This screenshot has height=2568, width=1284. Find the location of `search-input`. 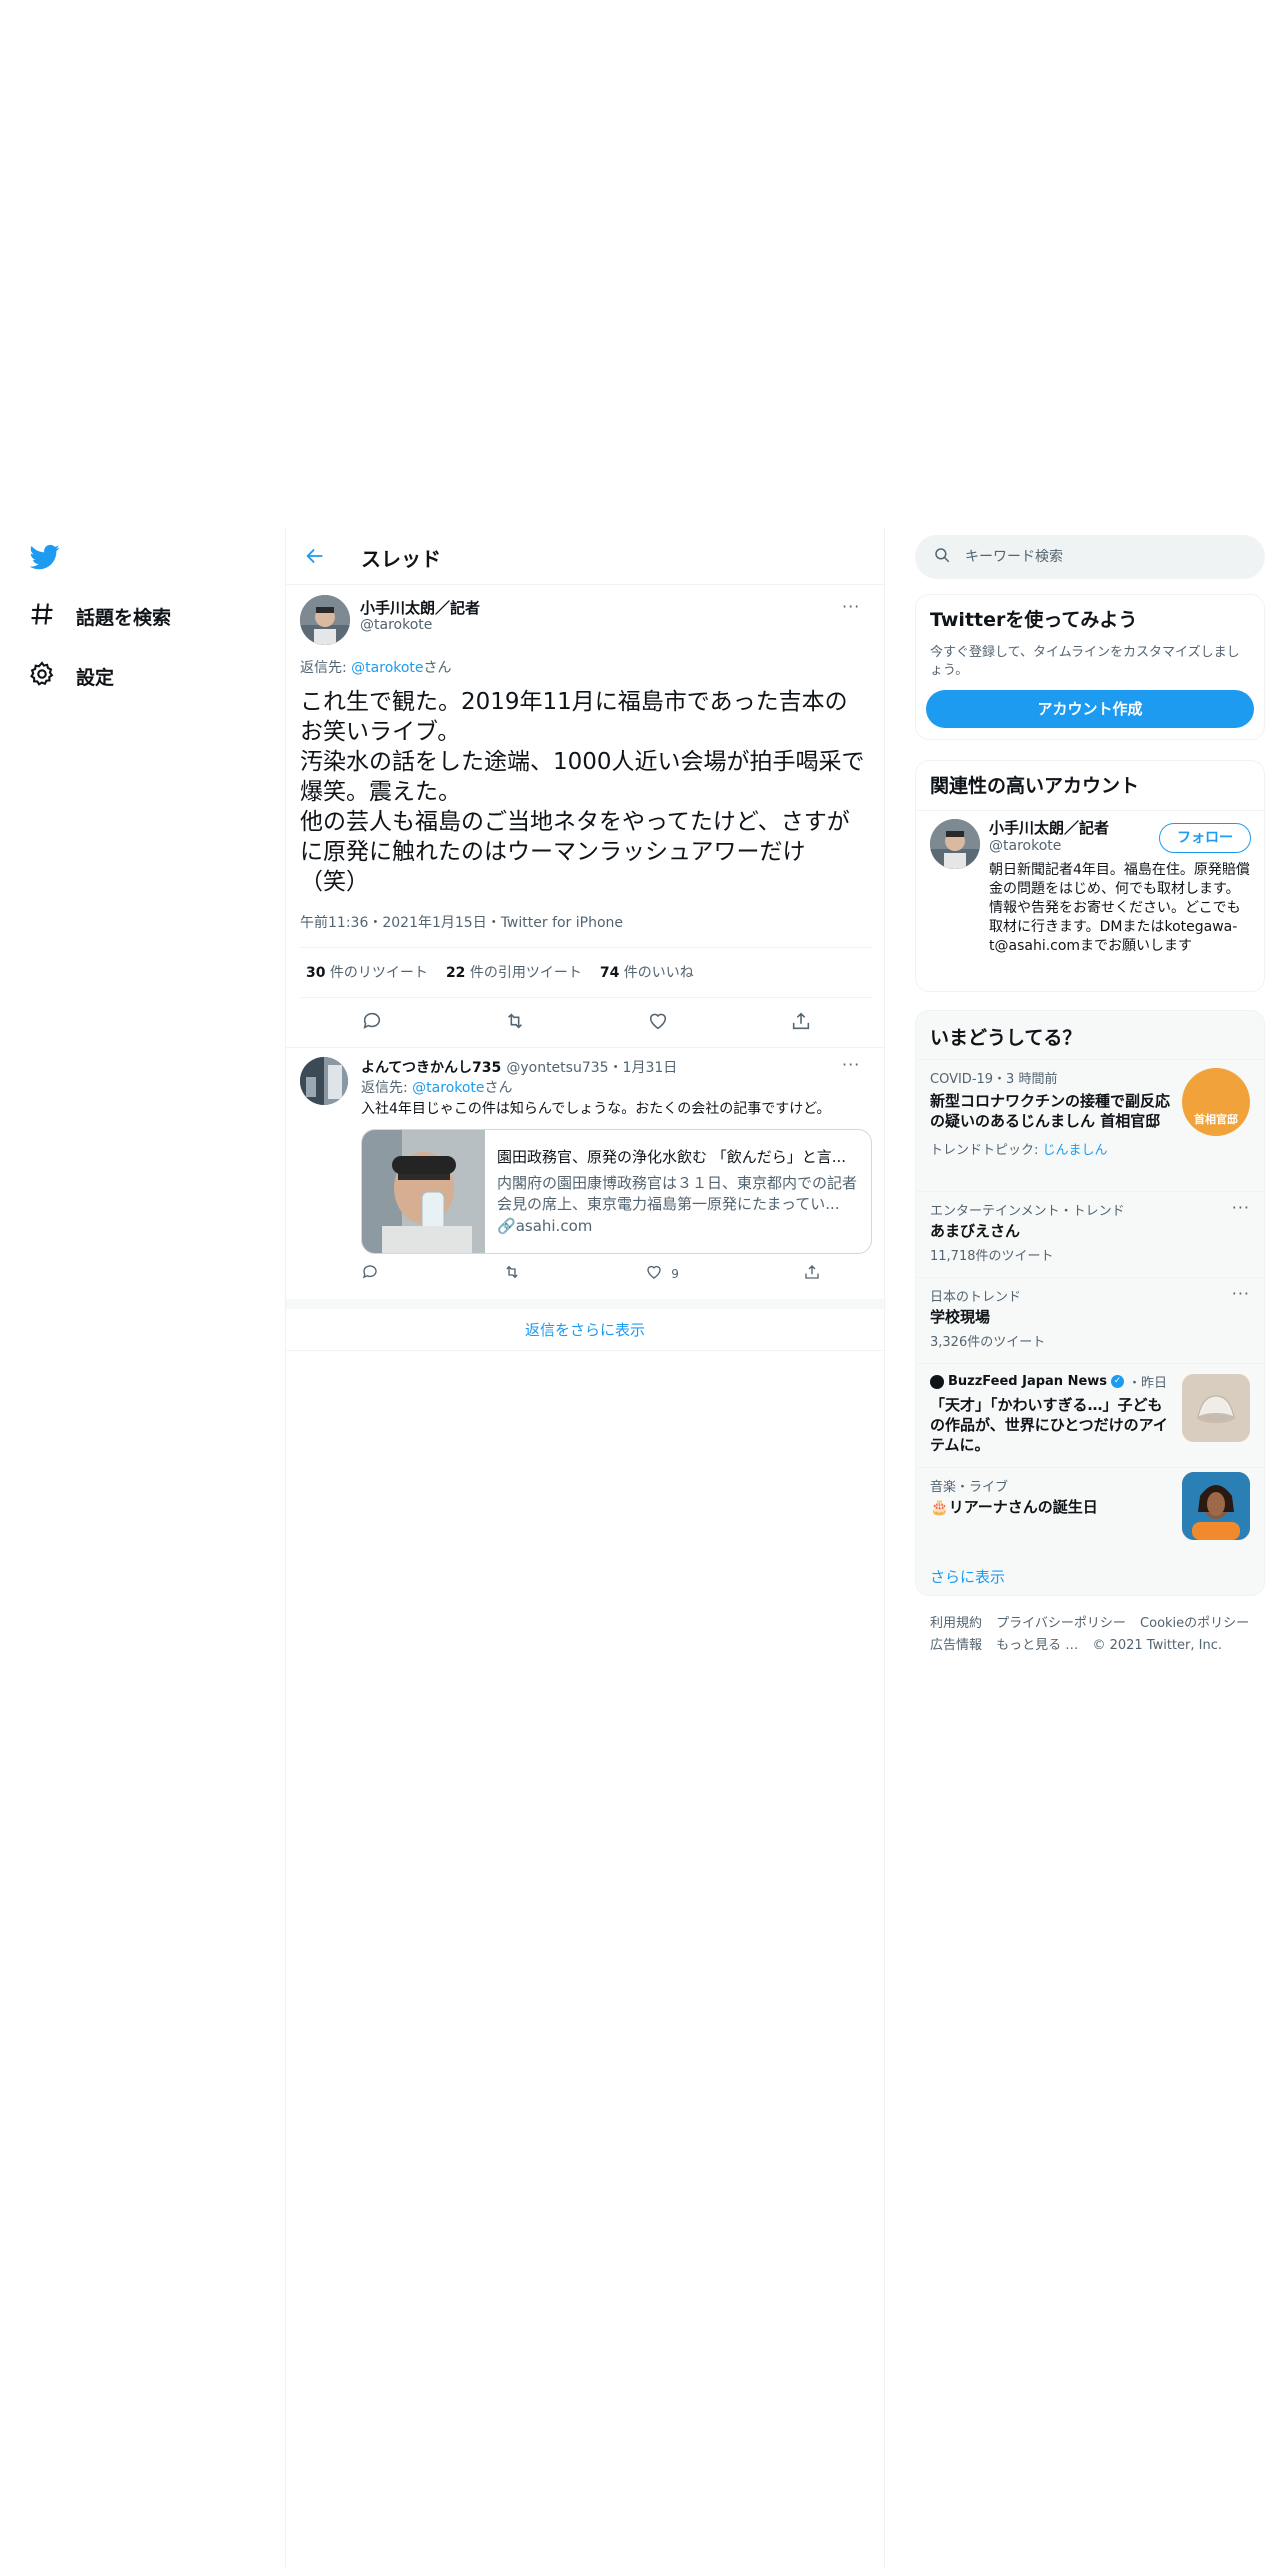

search-input is located at coordinates (1100, 557).